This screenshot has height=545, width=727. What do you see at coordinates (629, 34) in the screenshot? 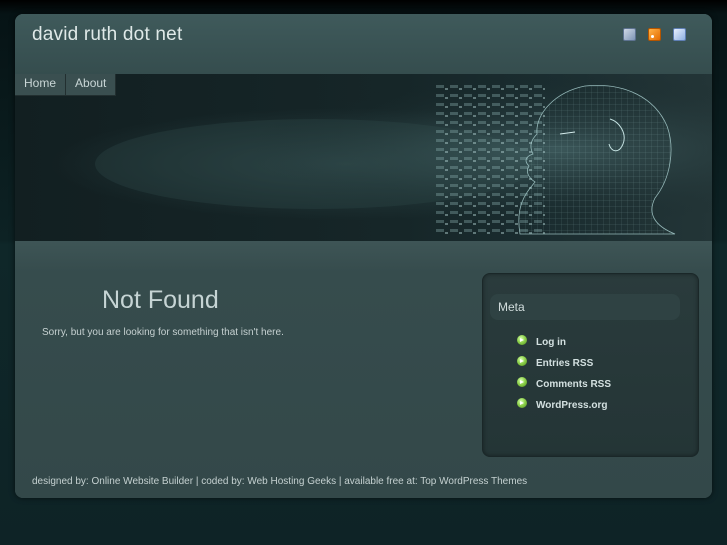
I see `mail-icon` at bounding box center [629, 34].